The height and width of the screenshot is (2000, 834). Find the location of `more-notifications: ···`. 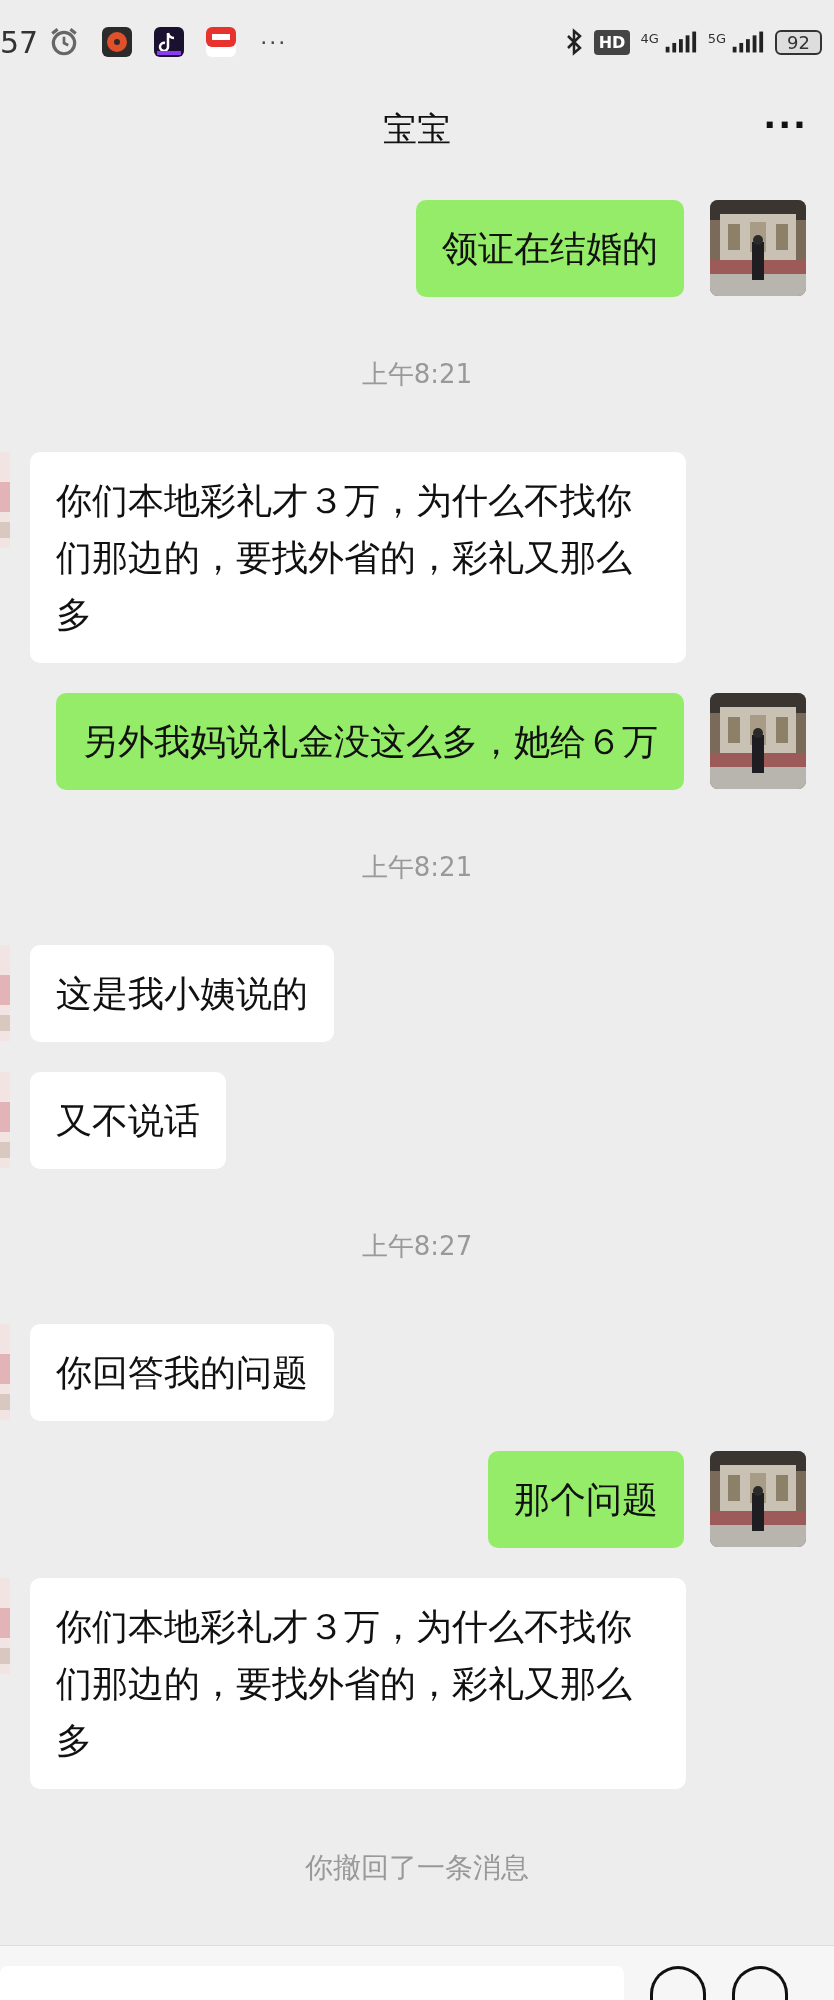

more-notifications: ··· is located at coordinates (274, 42).